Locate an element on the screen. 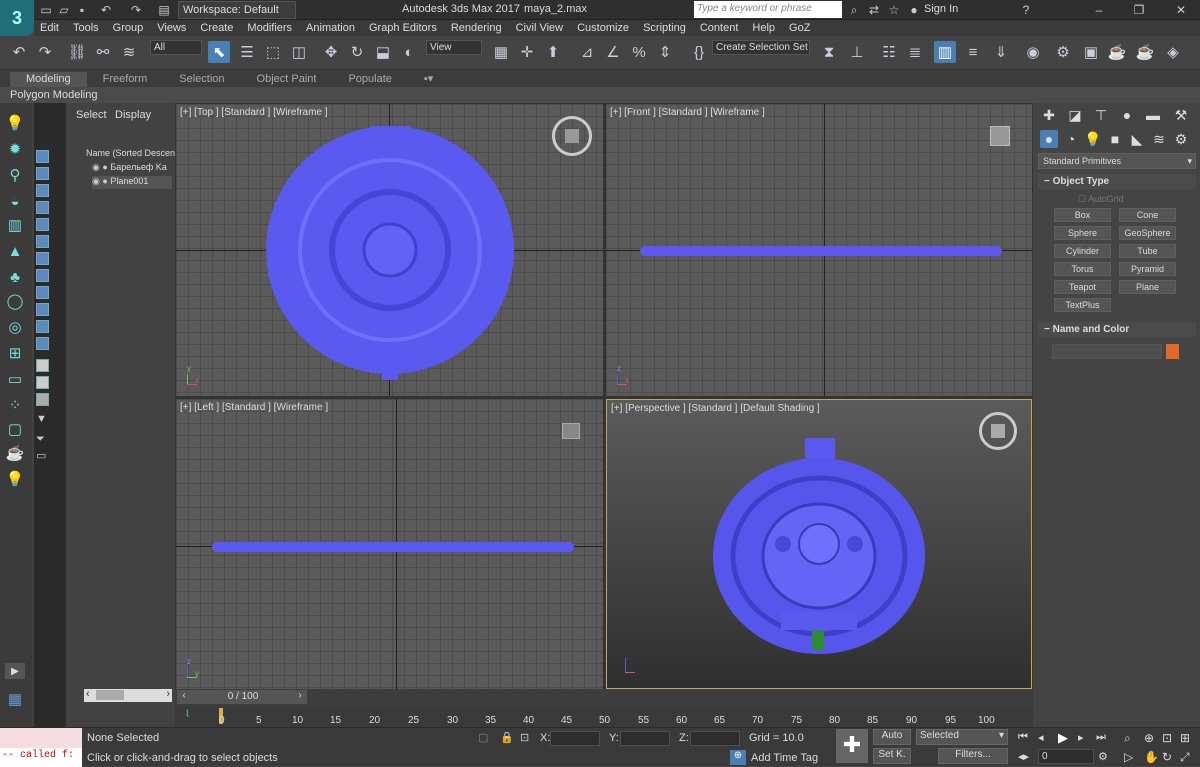 This screenshot has width=1200, height=767. display-helpers-icon is located at coordinates (42, 224).